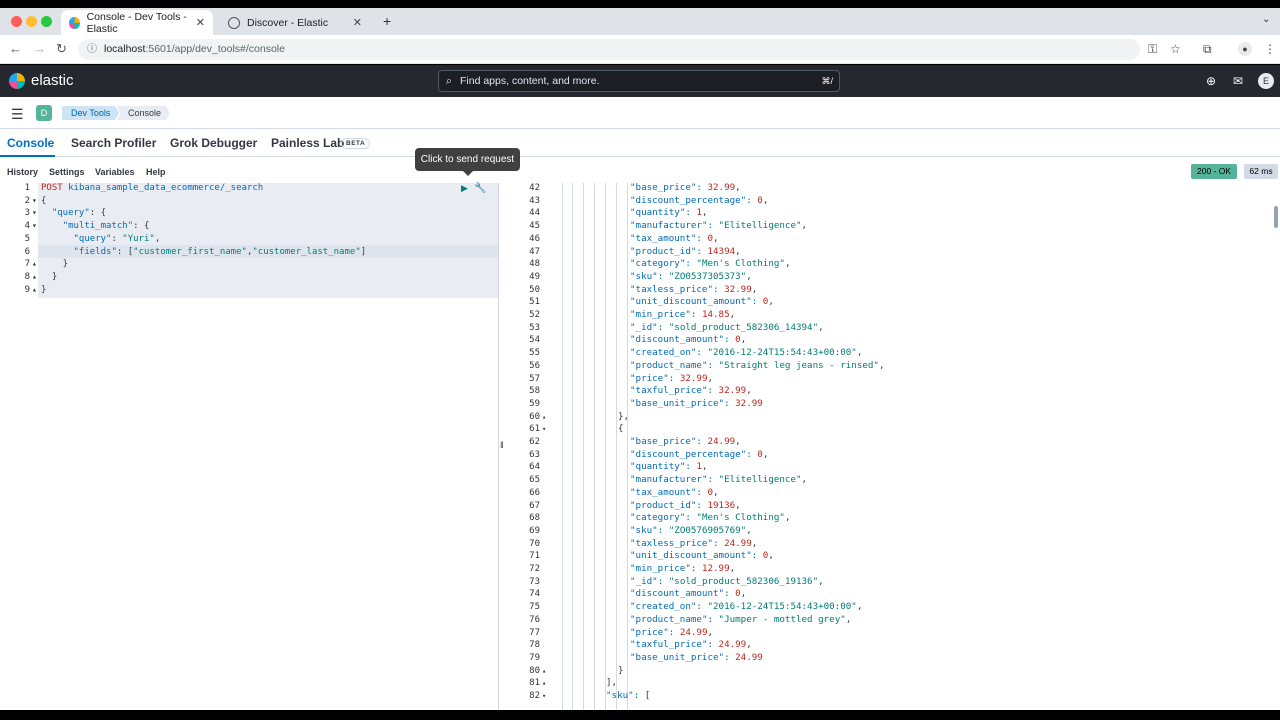 The image size is (1280, 720). What do you see at coordinates (534, 556) in the screenshot?
I see `line-number: 71` at bounding box center [534, 556].